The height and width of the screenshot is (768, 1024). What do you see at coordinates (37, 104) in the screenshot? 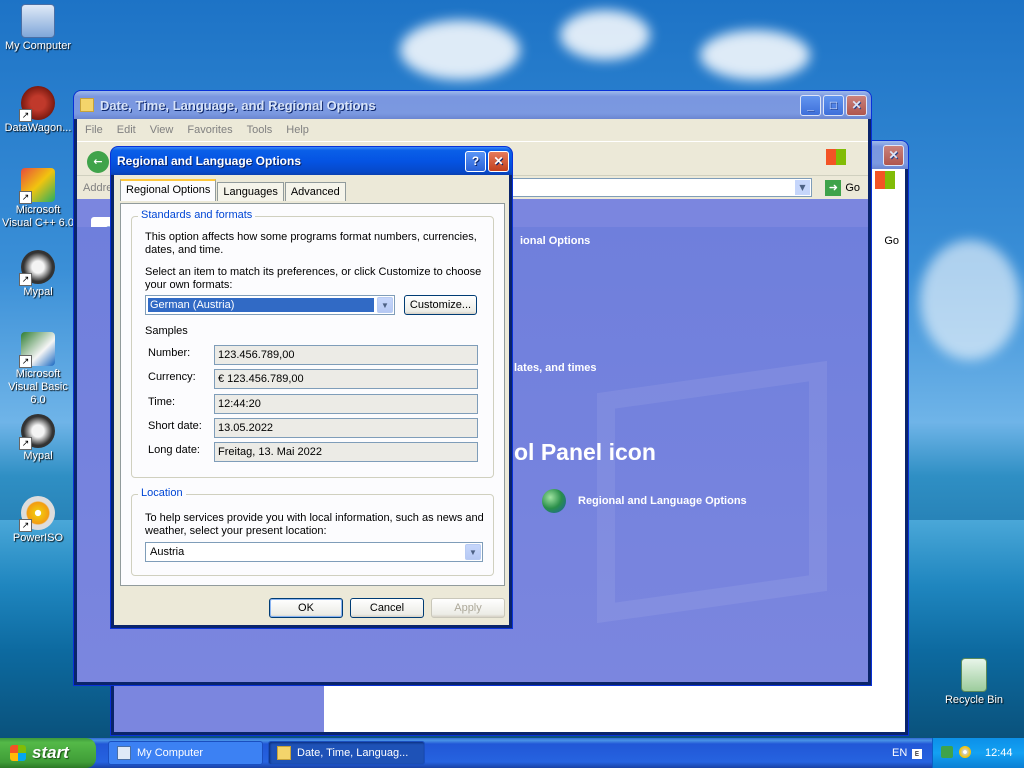
I see `datawagon-icon` at bounding box center [37, 104].